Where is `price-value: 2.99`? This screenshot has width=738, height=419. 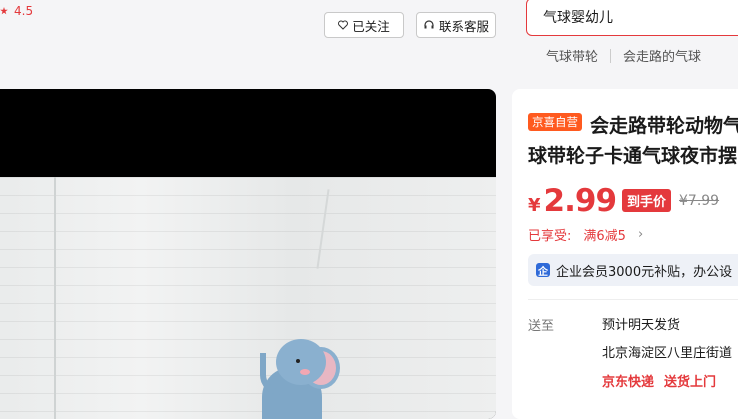 price-value: 2.99 is located at coordinates (580, 201).